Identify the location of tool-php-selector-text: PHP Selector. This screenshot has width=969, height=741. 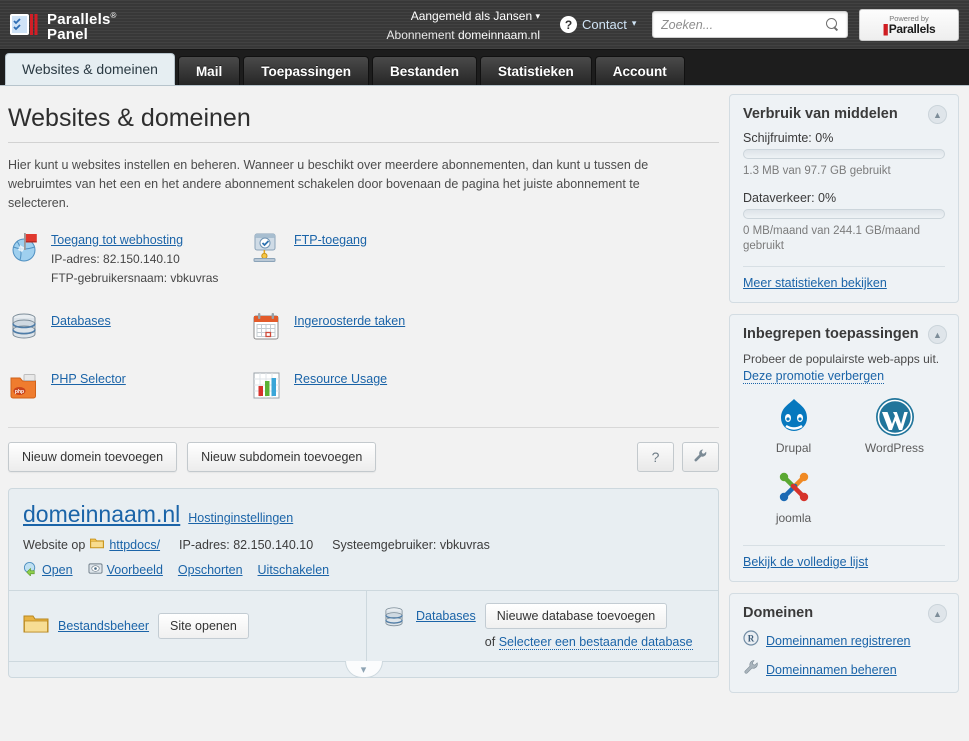
(88, 378).